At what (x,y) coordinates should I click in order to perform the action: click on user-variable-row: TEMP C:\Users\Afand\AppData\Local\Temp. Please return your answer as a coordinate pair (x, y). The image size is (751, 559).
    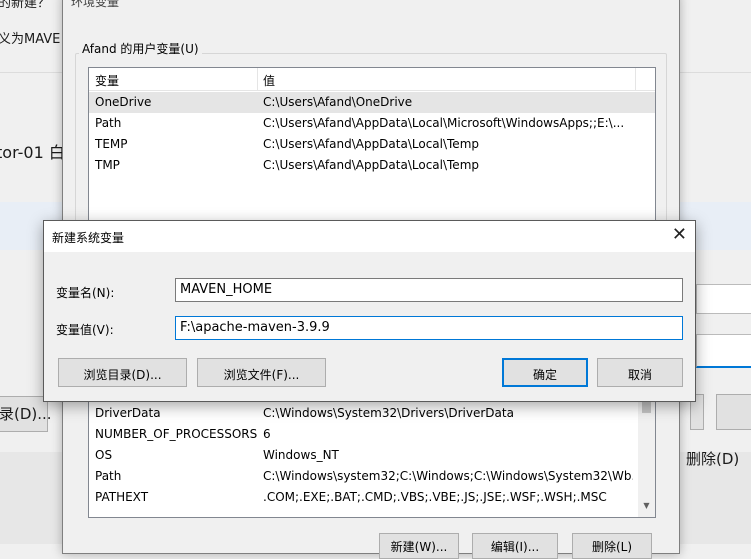
    Looking at the image, I should click on (372, 144).